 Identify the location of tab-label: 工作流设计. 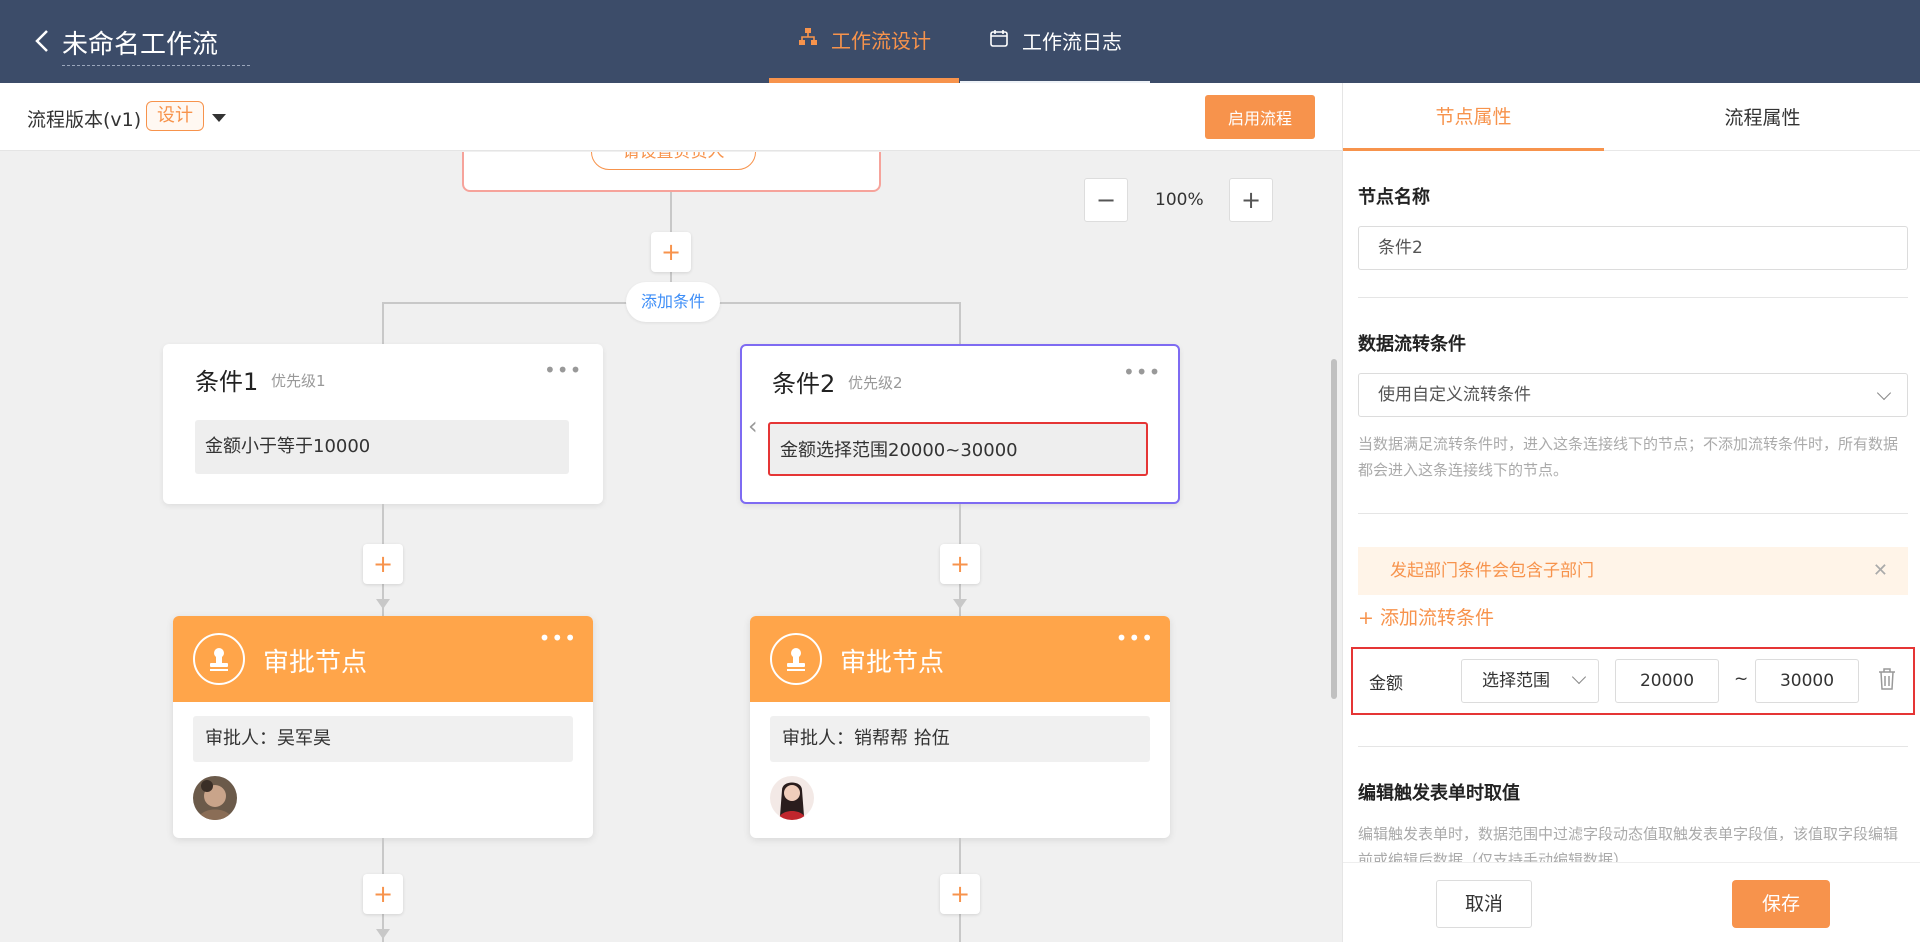
(881, 40).